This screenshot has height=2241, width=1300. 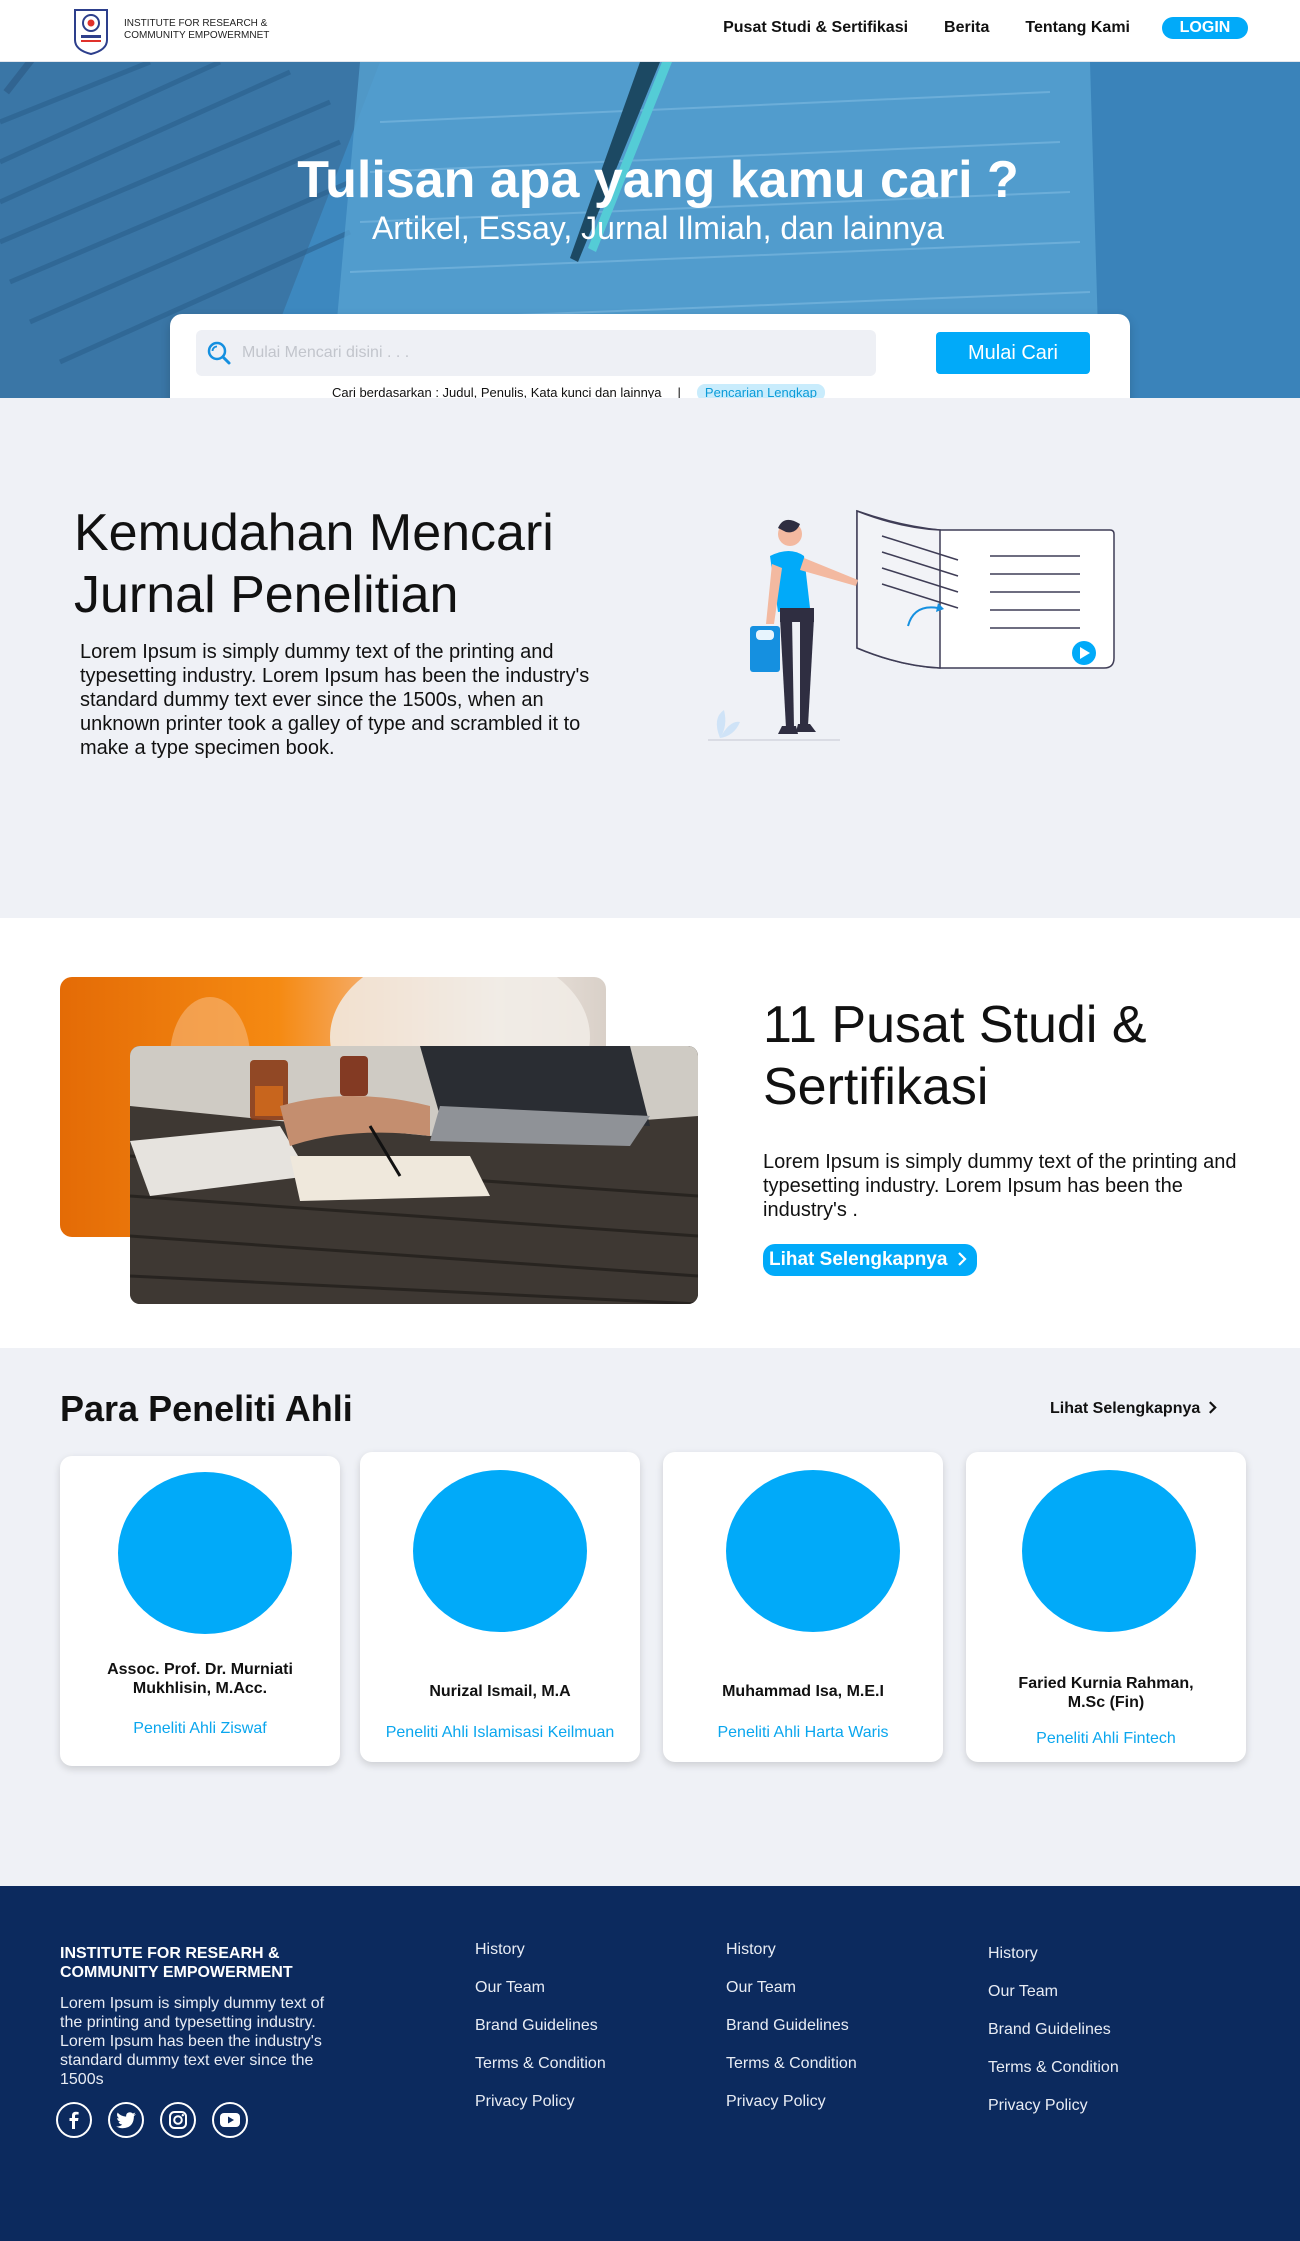 What do you see at coordinates (1205, 28) in the screenshot?
I see `login-button: LOGIN` at bounding box center [1205, 28].